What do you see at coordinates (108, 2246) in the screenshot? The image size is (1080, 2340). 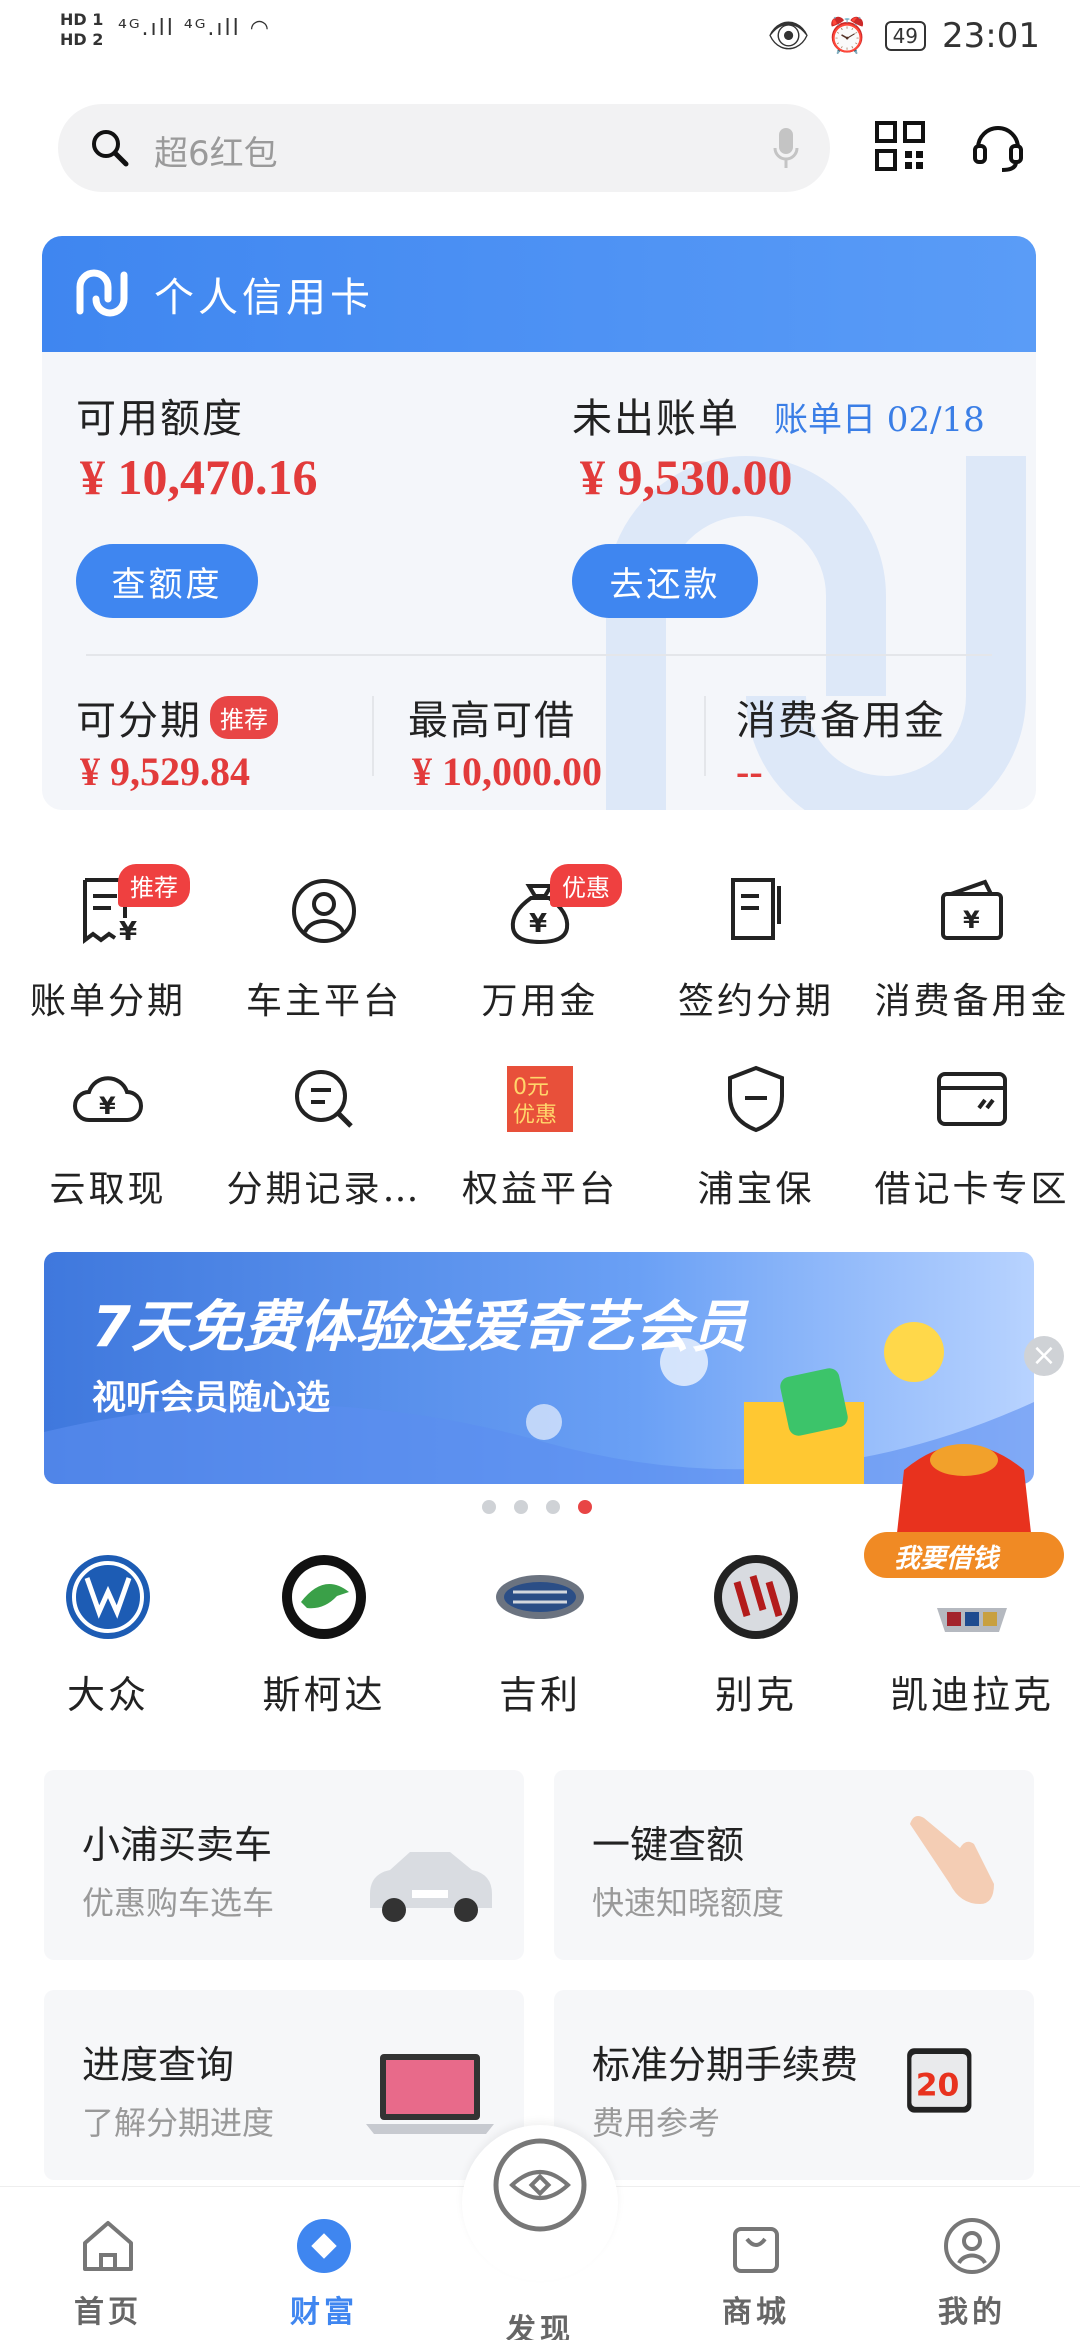 I see `home-icon` at bounding box center [108, 2246].